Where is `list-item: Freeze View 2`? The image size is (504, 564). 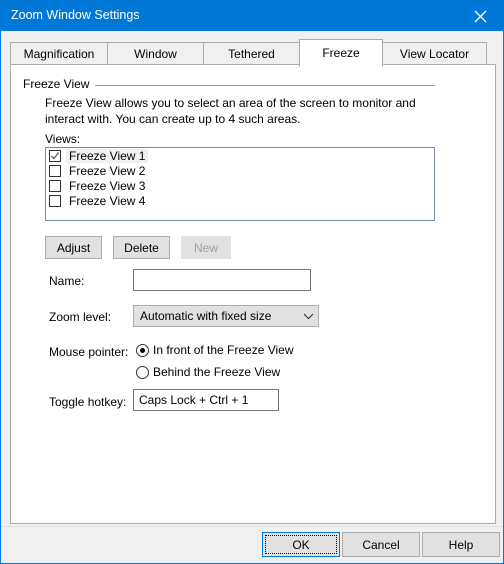 list-item: Freeze View 2 is located at coordinates (240, 171).